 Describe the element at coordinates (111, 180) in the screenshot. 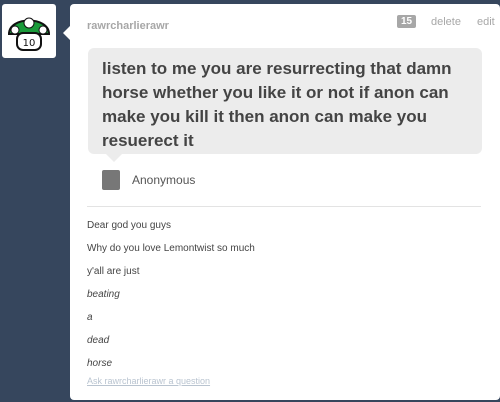

I see `anonymous-icon` at that location.